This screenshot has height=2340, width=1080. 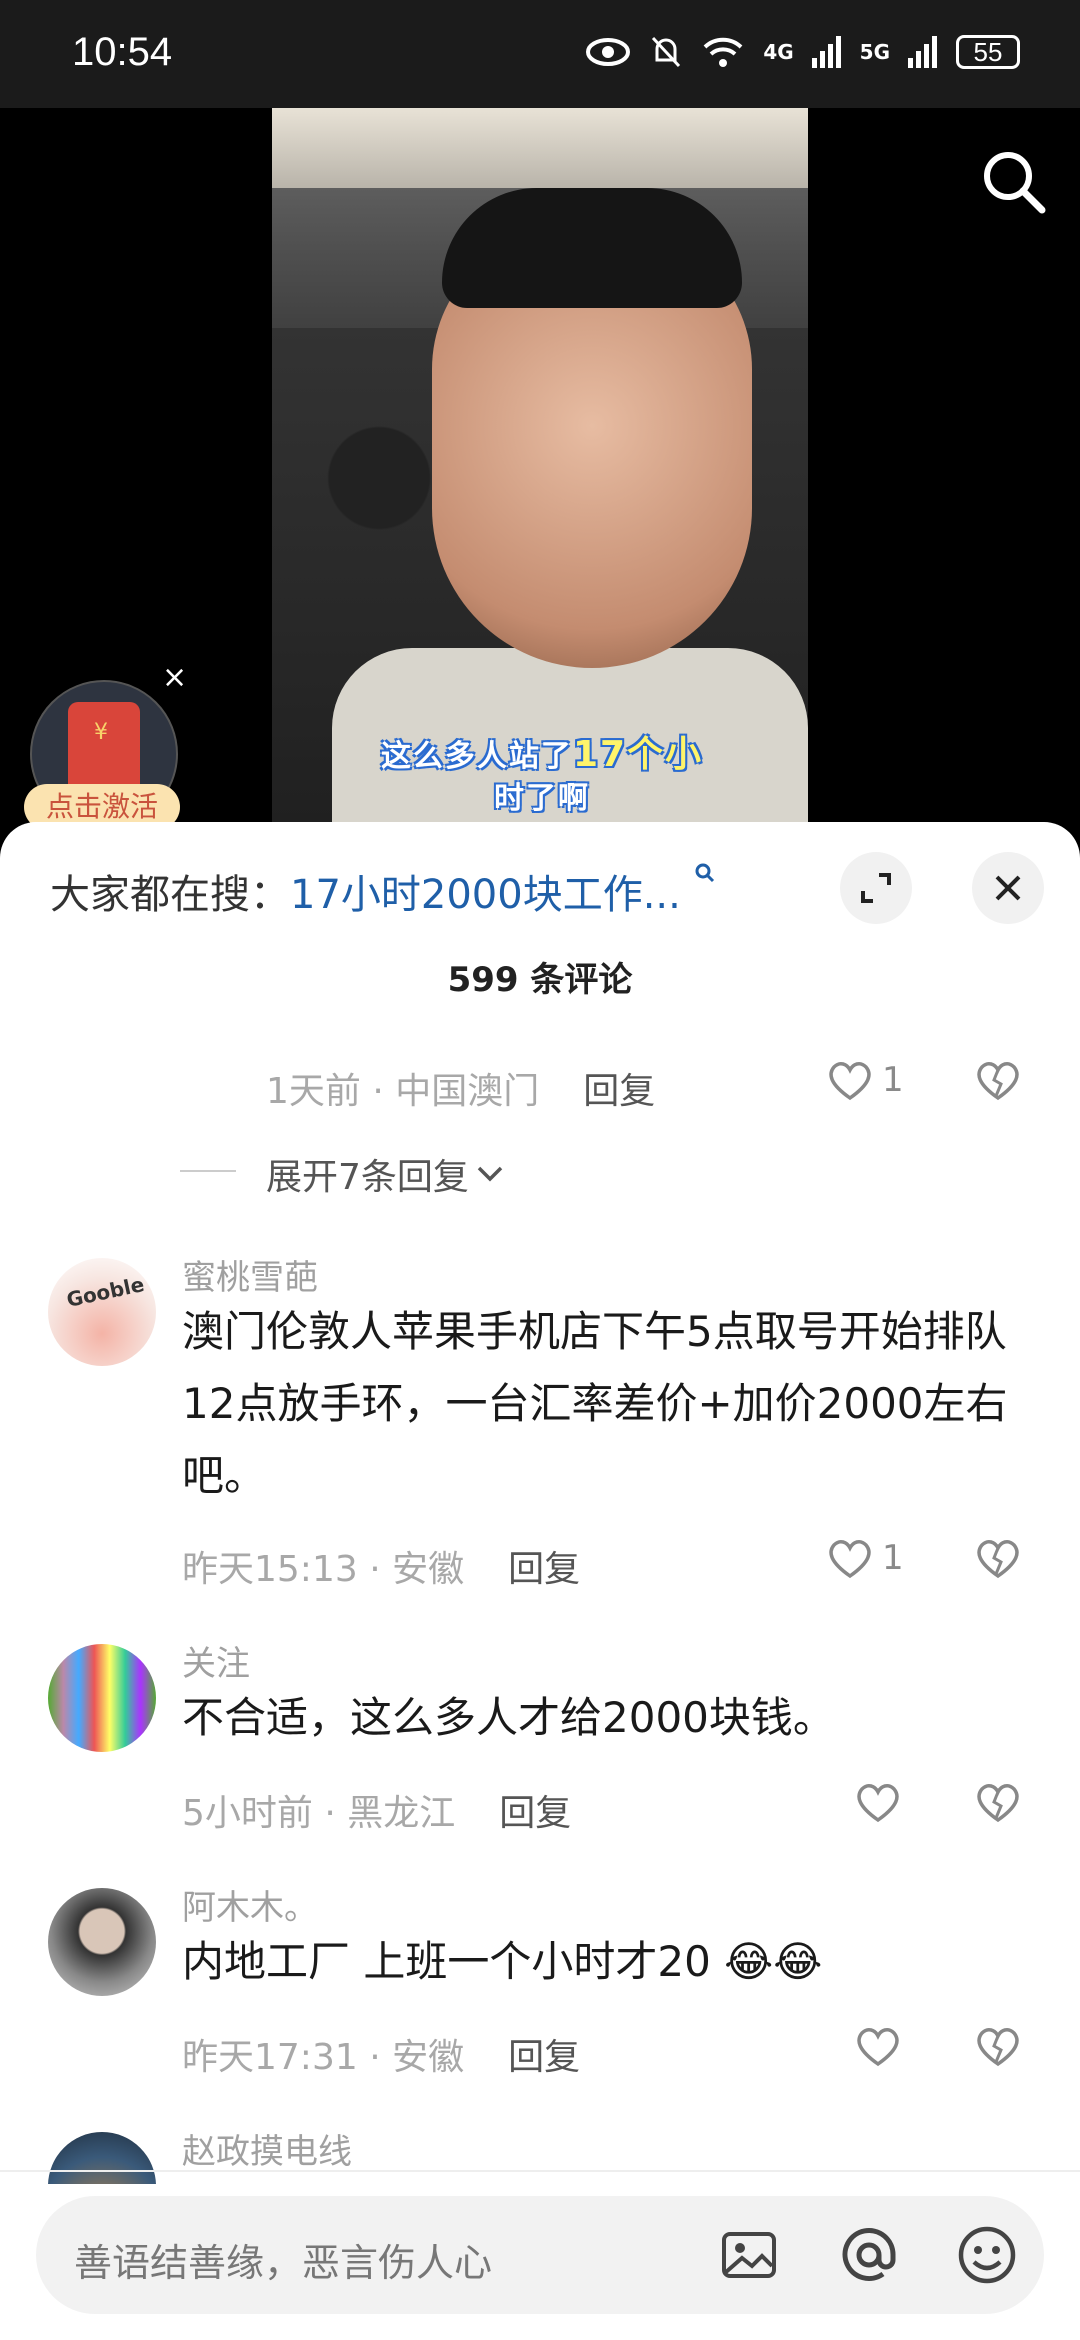 I want to click on signal-5g-icon: 5G, so click(x=874, y=52).